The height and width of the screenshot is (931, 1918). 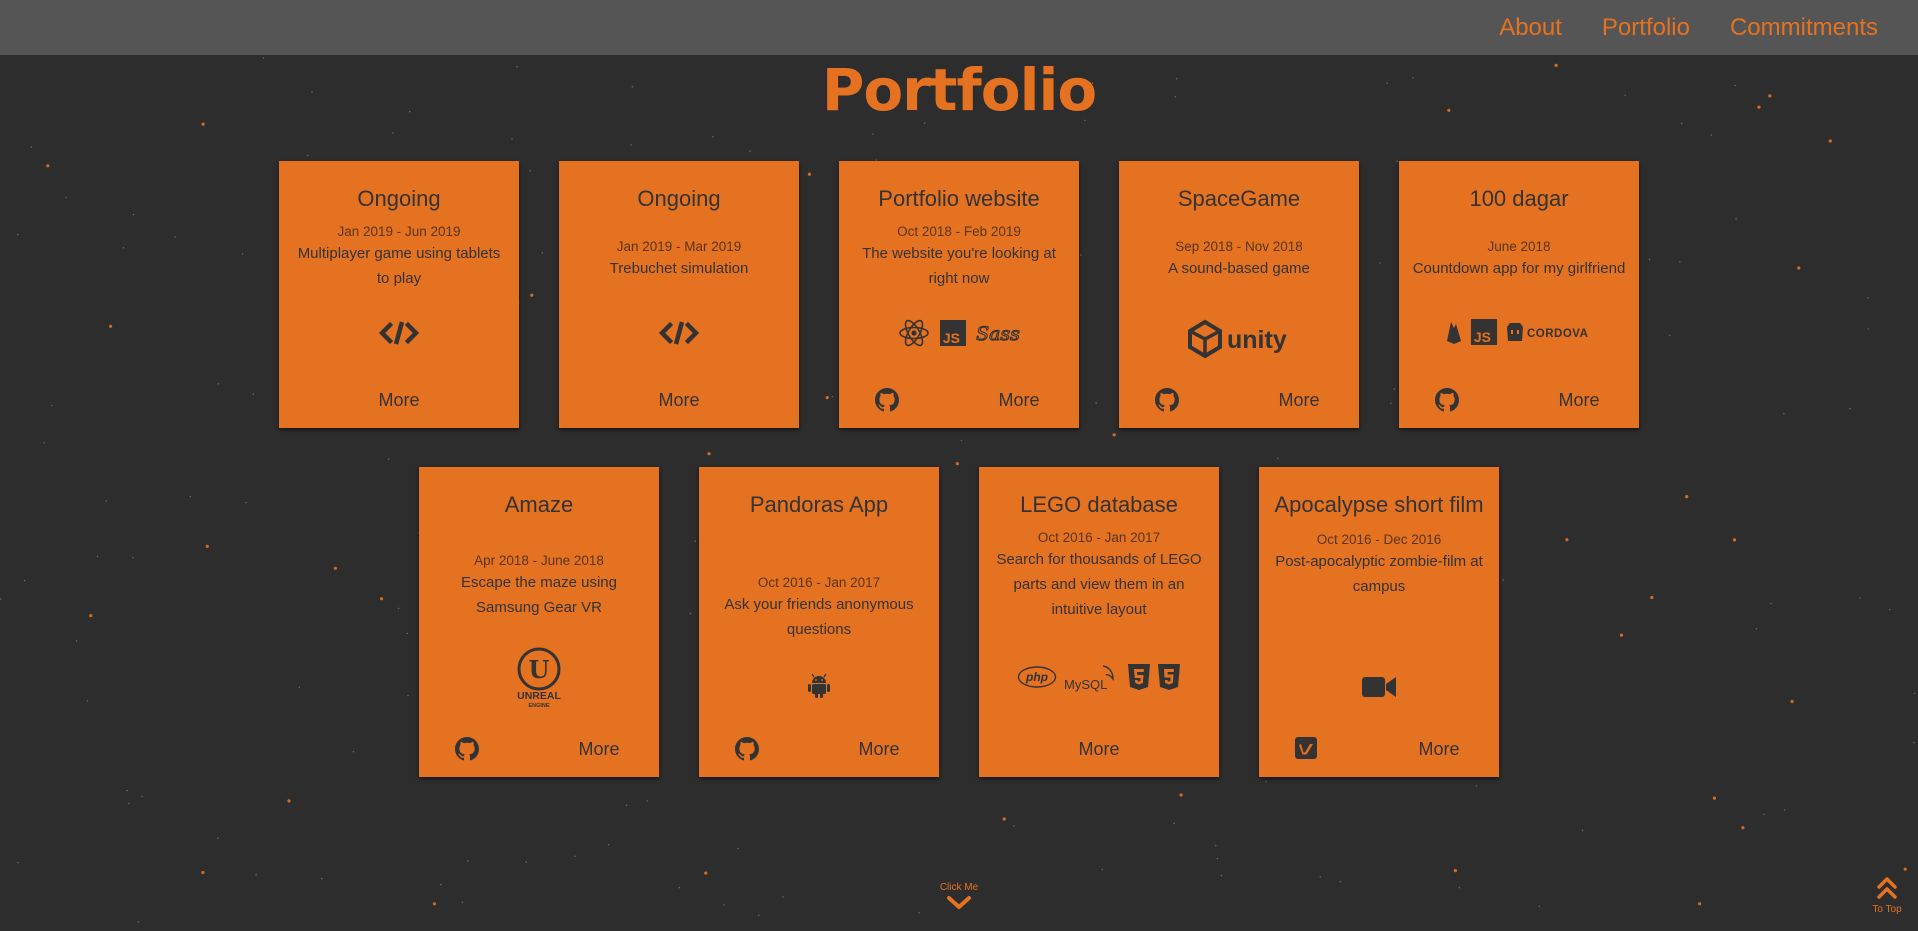 I want to click on html5-icon, so click(x=1139, y=677).